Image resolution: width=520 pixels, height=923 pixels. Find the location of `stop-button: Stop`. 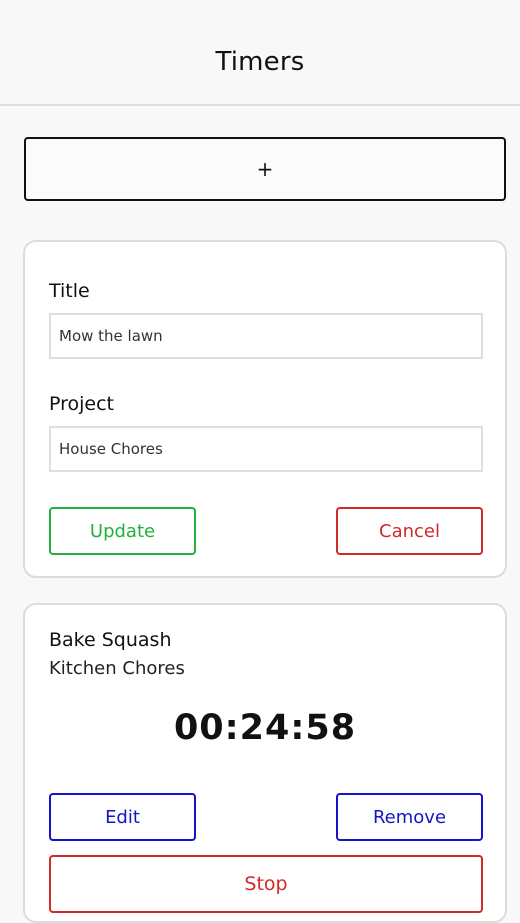

stop-button: Stop is located at coordinates (266, 884).